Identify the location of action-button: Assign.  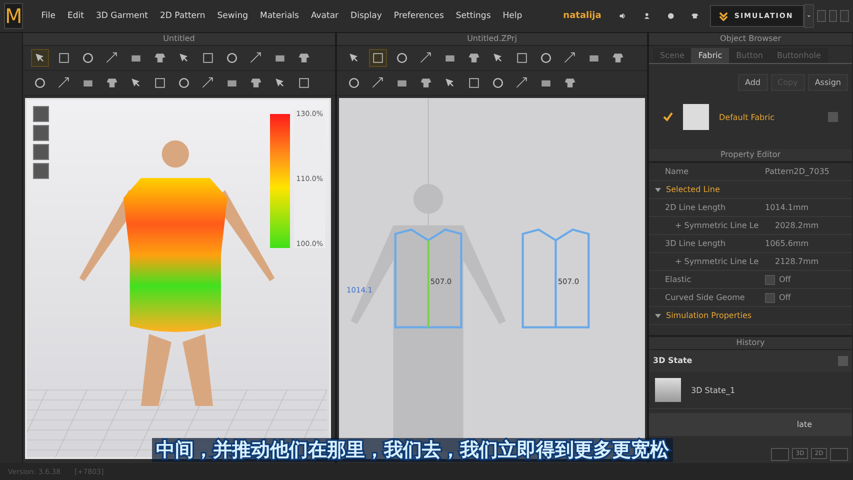
(828, 82).